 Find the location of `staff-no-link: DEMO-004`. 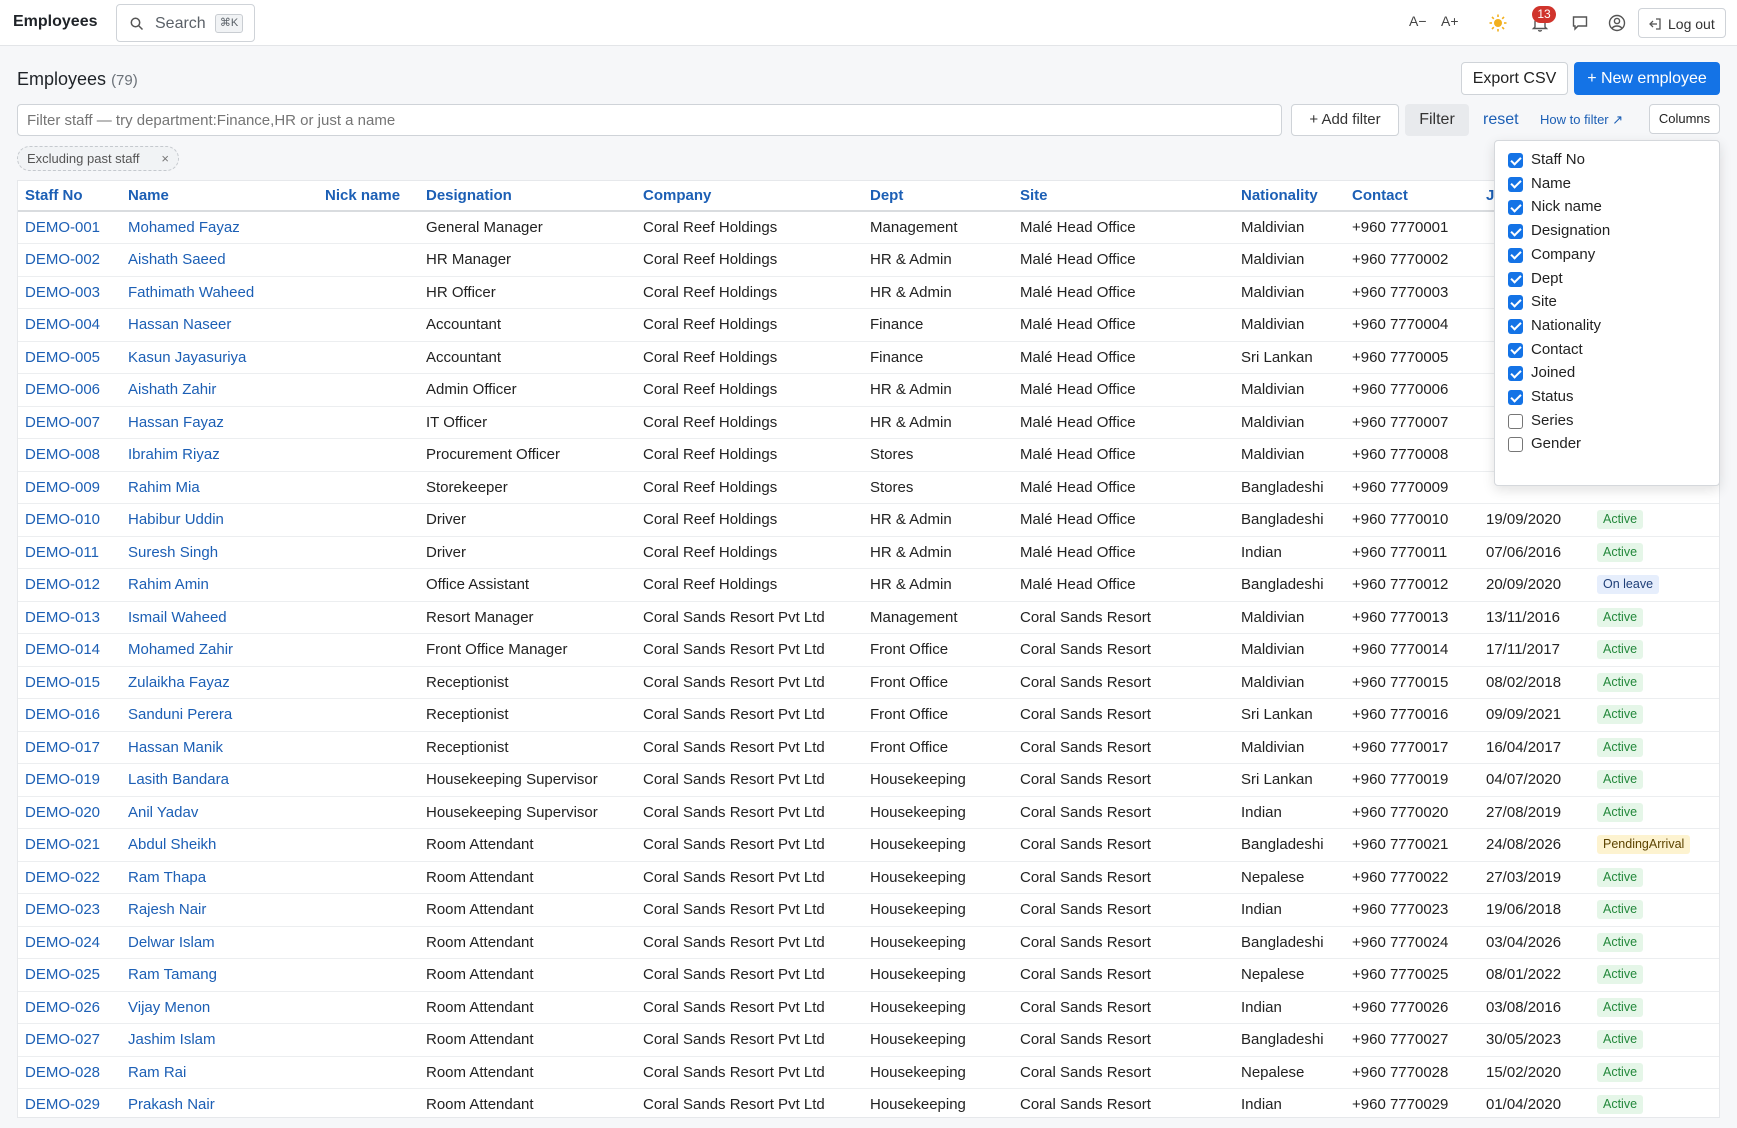

staff-no-link: DEMO-004 is located at coordinates (69, 325).